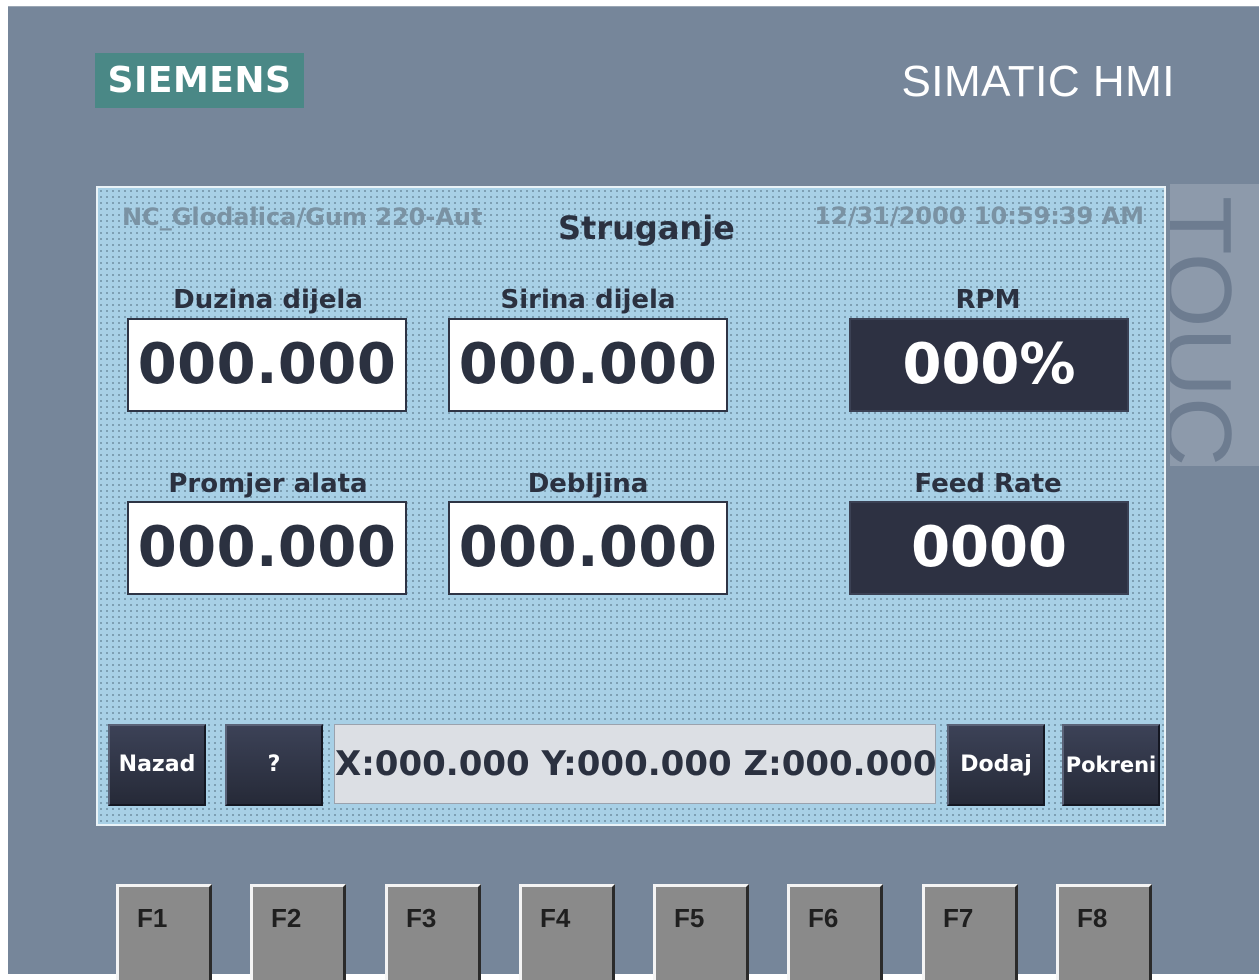 The height and width of the screenshot is (980, 1259). I want to click on product-name: SIMATIC HMI, so click(1038, 81).